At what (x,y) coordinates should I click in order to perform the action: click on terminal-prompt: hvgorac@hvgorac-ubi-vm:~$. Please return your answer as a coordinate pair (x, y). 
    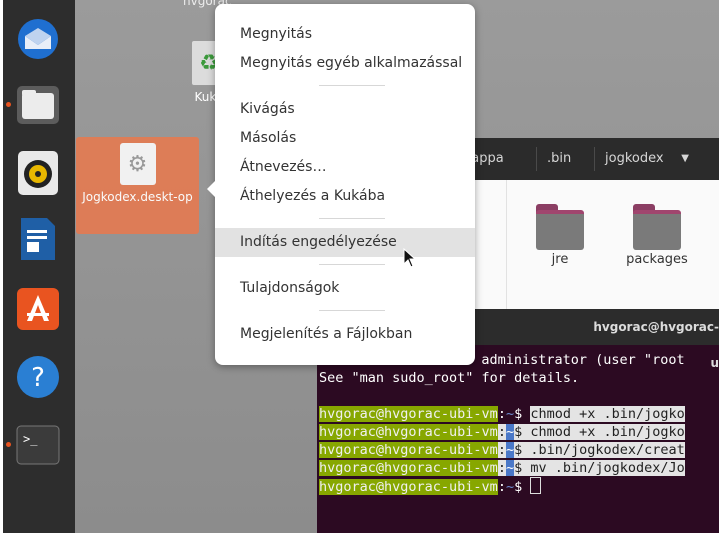
    Looking at the image, I should click on (430, 486).